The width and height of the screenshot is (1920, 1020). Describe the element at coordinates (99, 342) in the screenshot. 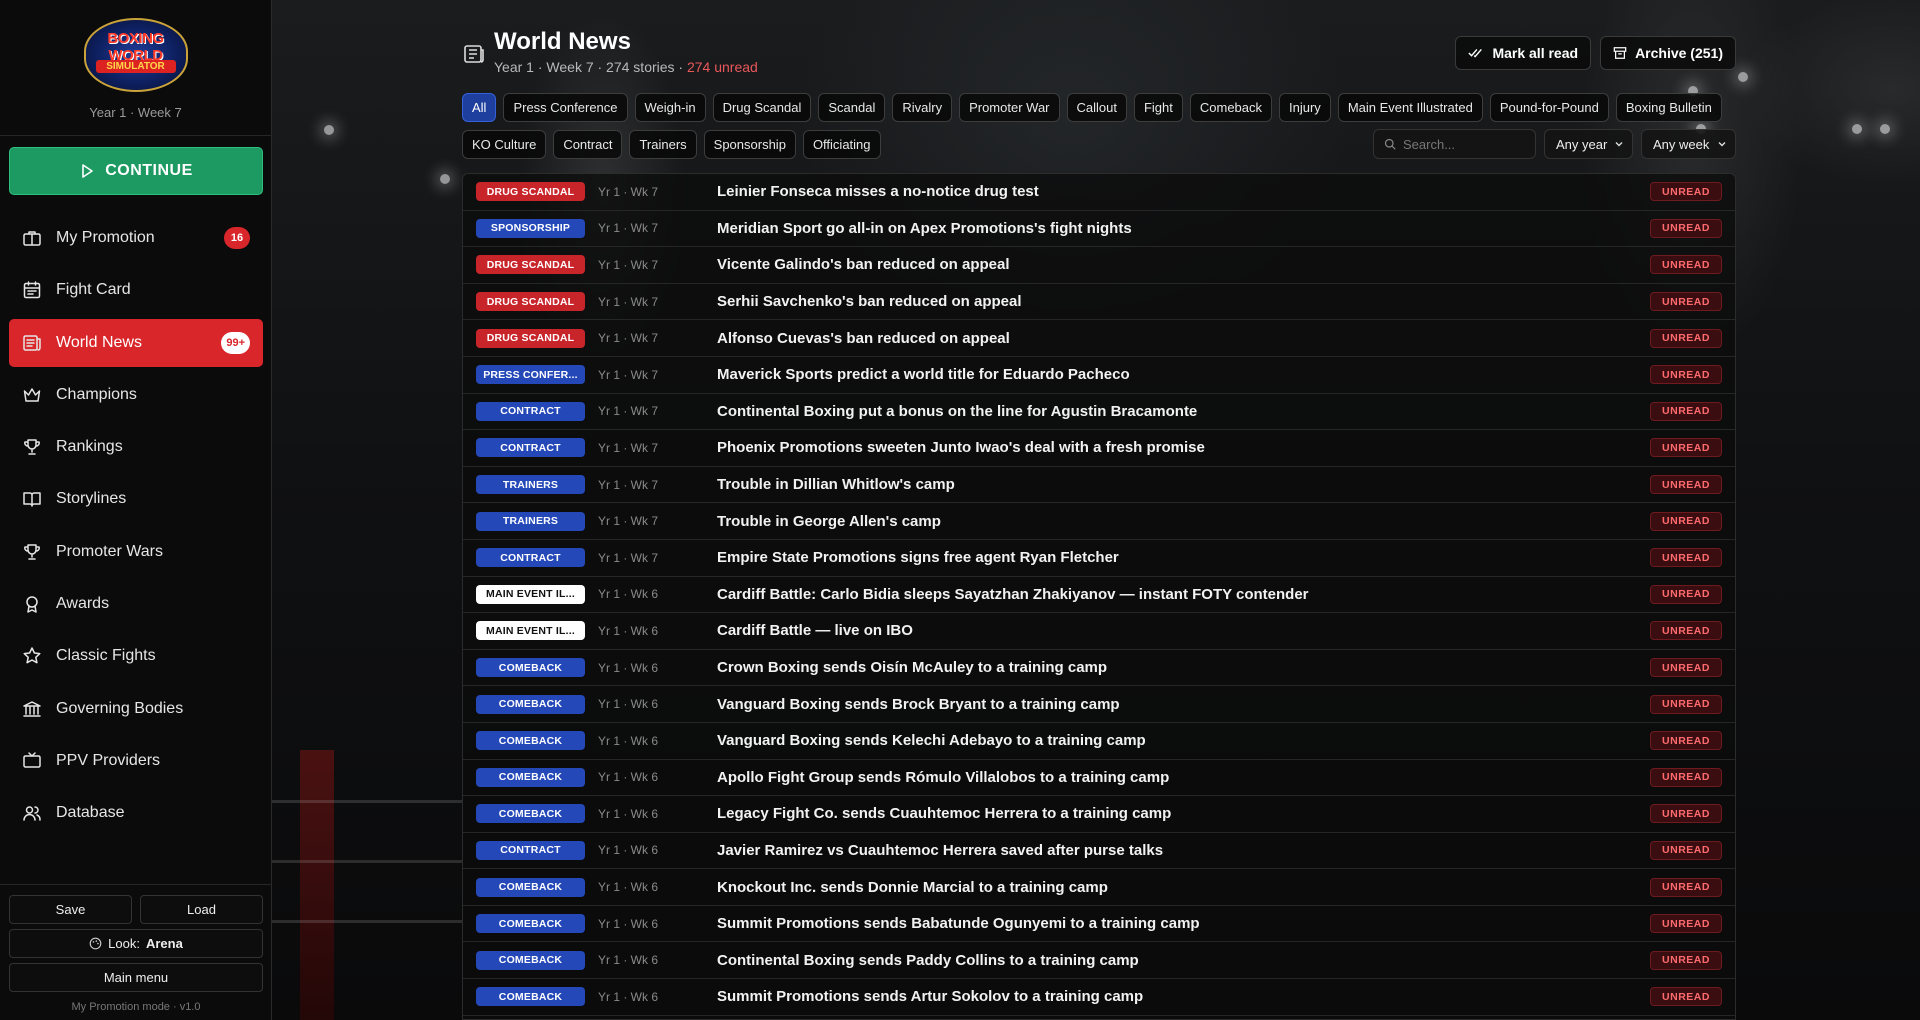

I see `sidebar-item-label: World News` at that location.